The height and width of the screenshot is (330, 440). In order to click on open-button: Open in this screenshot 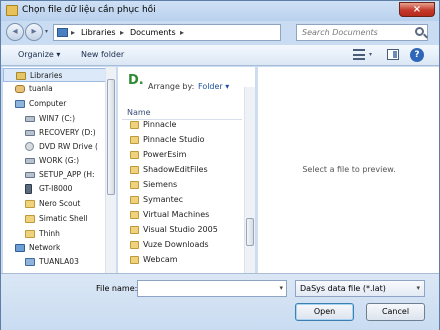, I will do `click(324, 312)`.